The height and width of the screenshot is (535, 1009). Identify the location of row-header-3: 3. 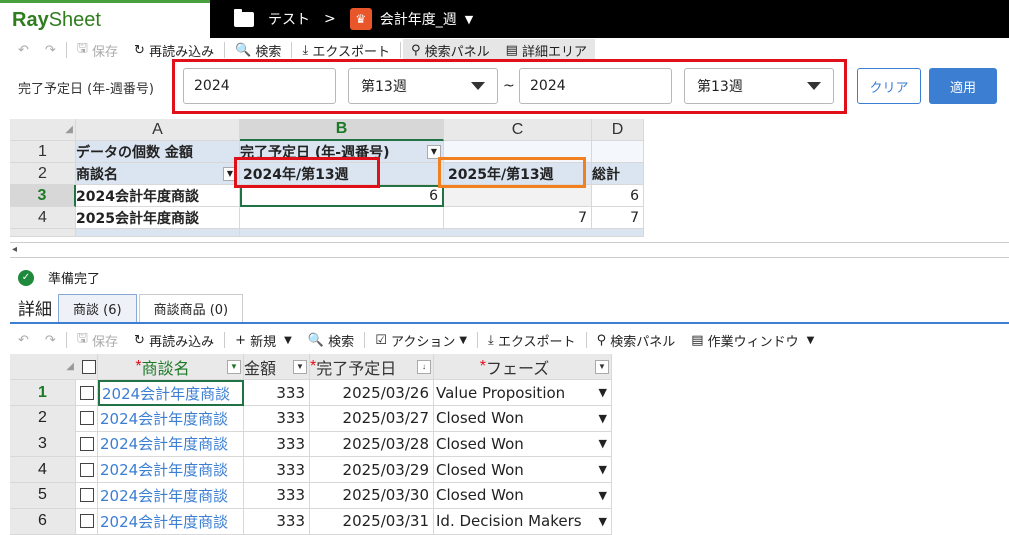
(43, 196).